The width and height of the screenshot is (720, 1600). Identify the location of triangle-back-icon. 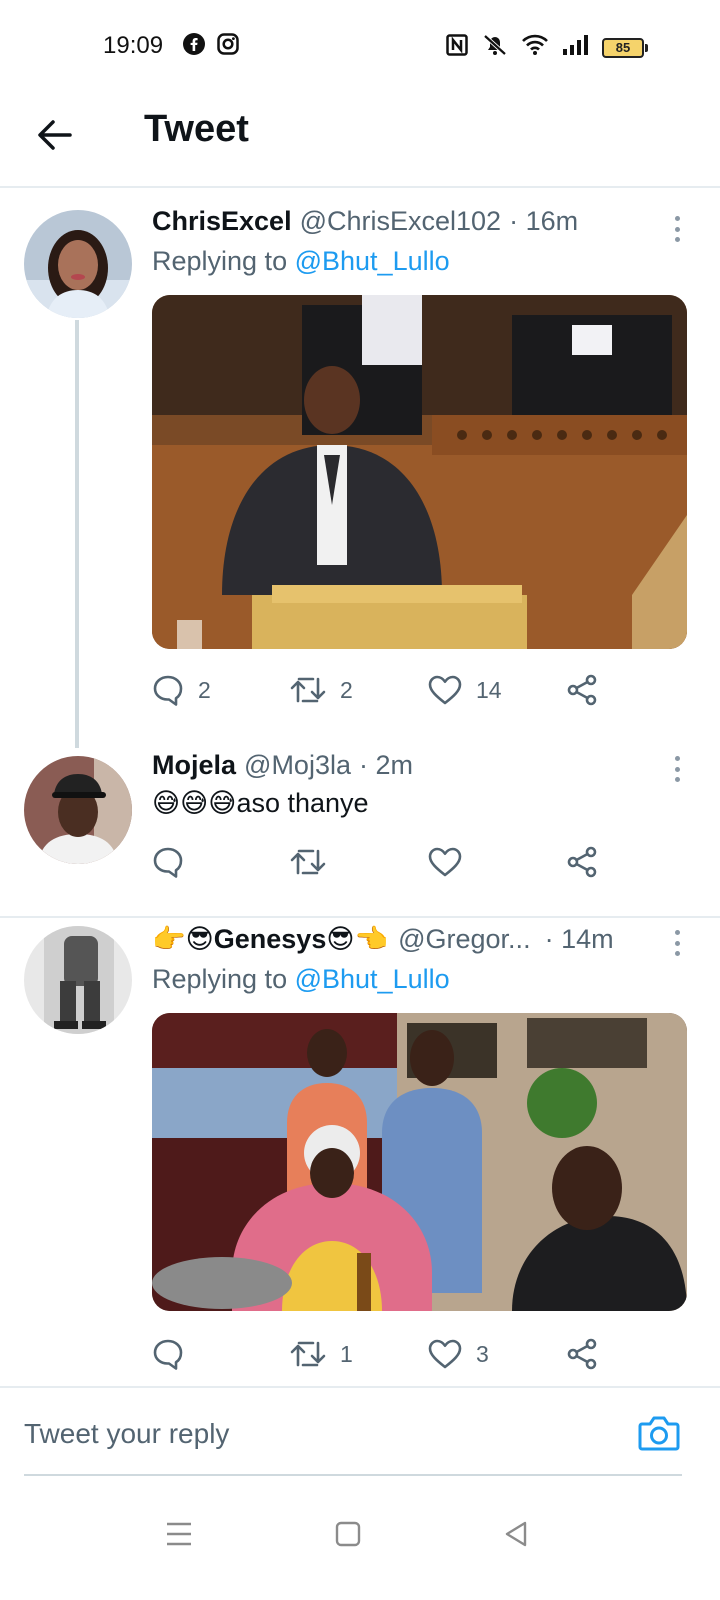
(516, 1534).